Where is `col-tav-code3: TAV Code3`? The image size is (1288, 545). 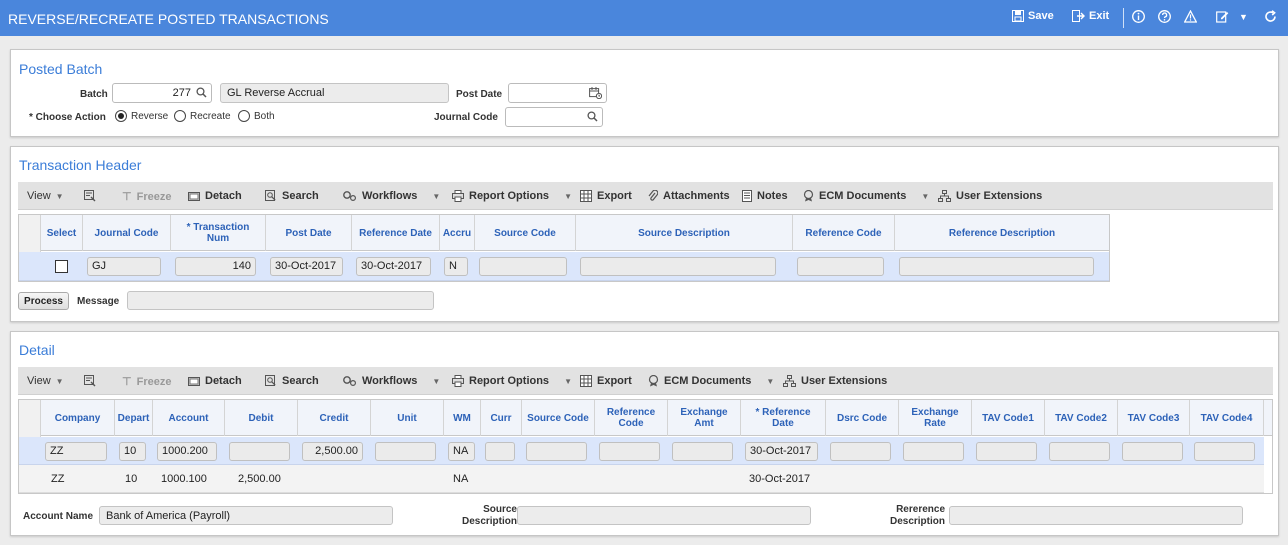
col-tav-code3: TAV Code3 is located at coordinates (1154, 418).